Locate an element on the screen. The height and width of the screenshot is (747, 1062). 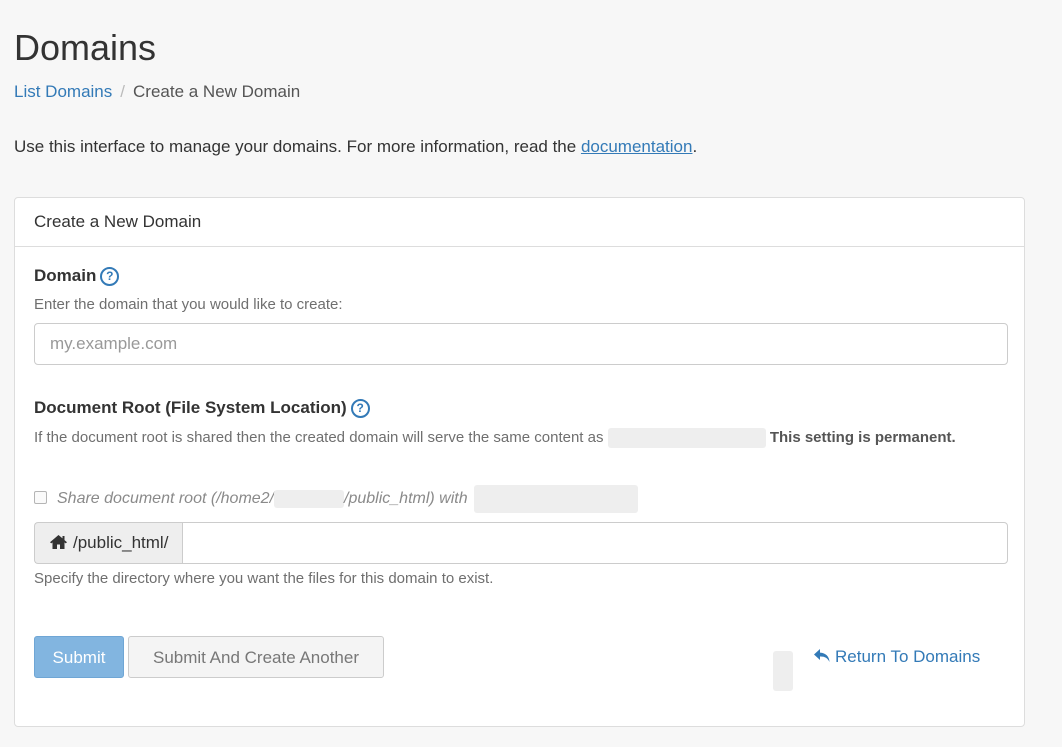
document-root-input is located at coordinates (595, 543).